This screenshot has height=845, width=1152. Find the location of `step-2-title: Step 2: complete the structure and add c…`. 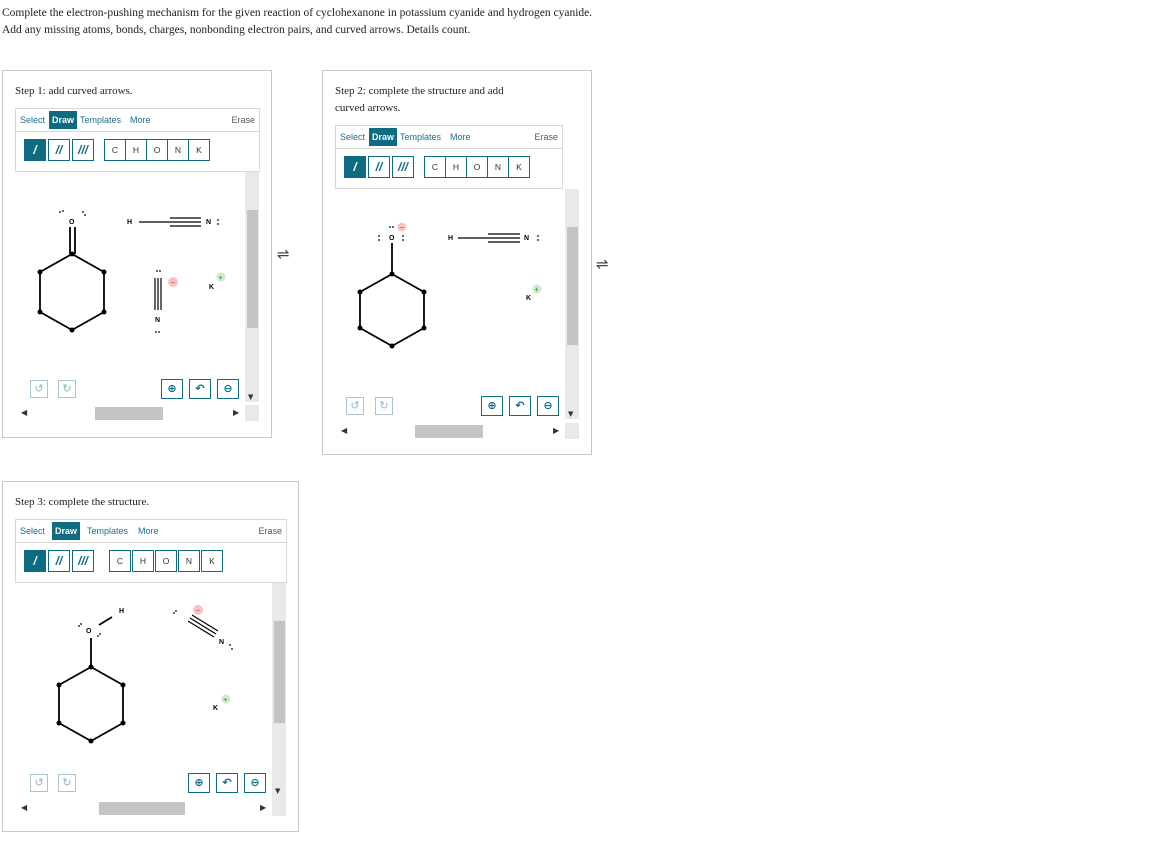

step-2-title: Step 2: complete the structure and add c… is located at coordinates (419, 100).